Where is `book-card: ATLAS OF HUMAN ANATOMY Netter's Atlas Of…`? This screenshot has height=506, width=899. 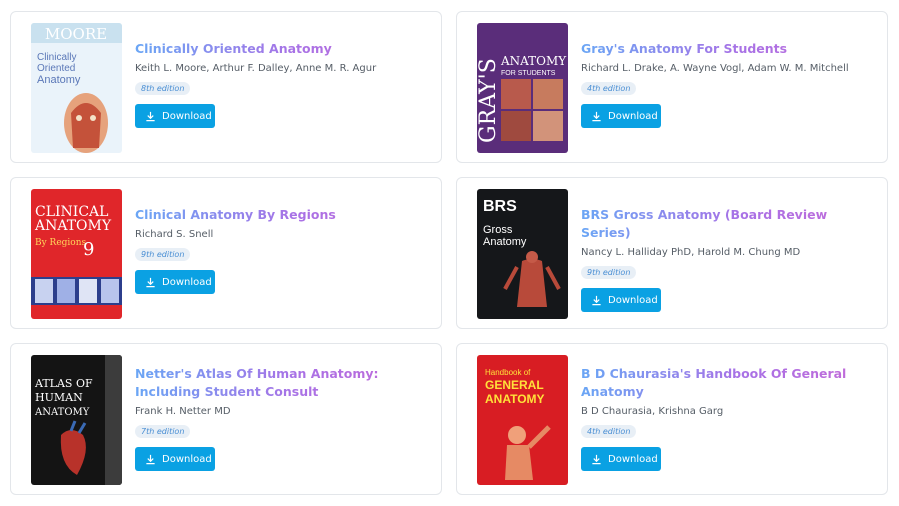
book-card: ATLAS OF HUMAN ANATOMY Netter's Atlas Of… is located at coordinates (226, 419).